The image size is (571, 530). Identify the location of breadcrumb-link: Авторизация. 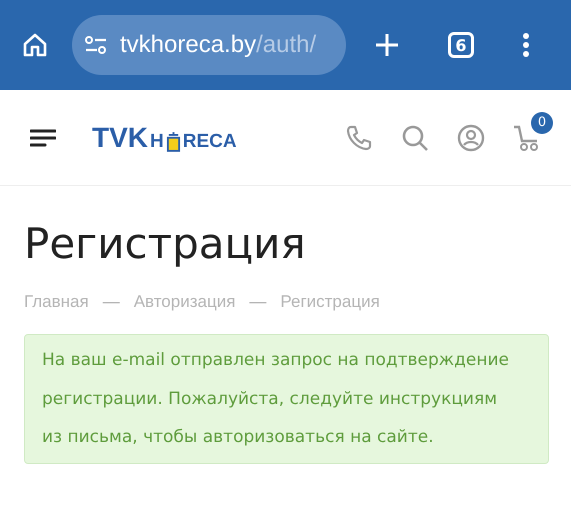
(185, 302).